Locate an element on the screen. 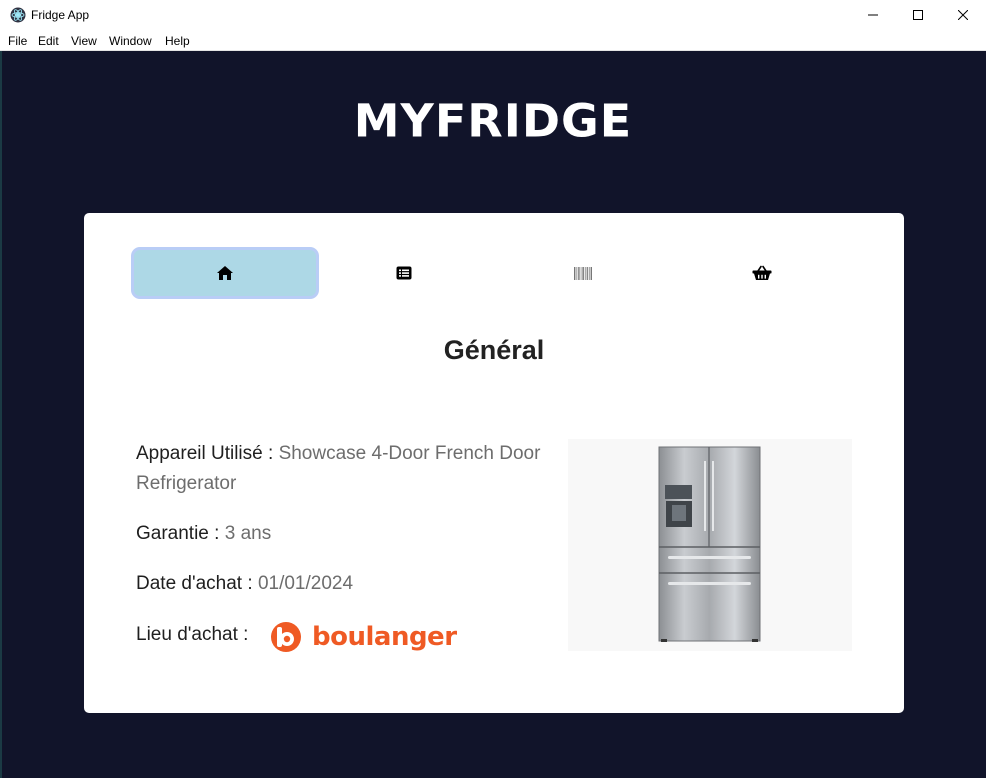  menu-bar: File Edit View Window Help is located at coordinates (493, 40).